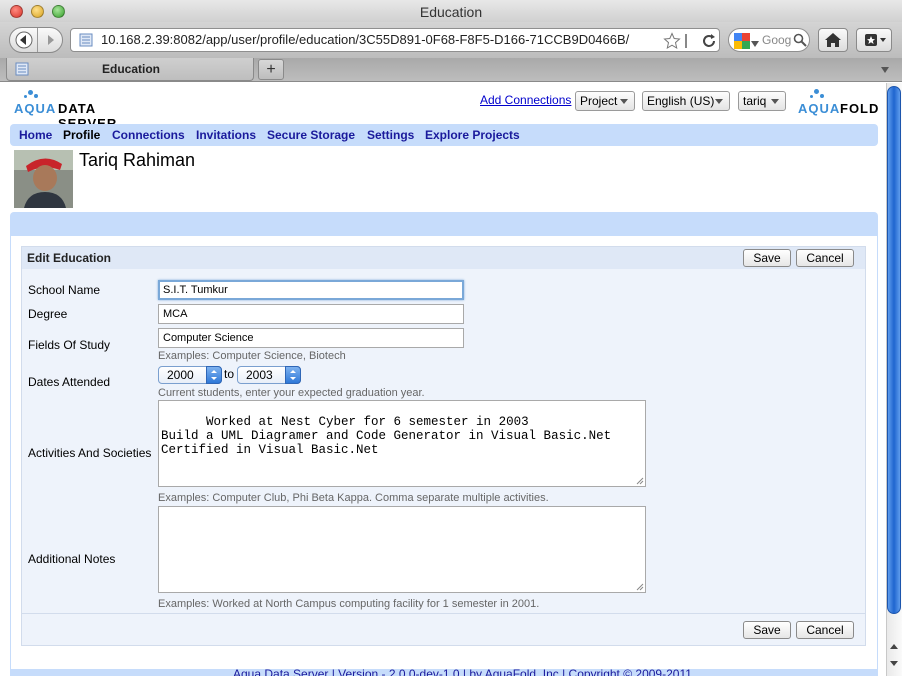 This screenshot has width=902, height=676. Describe the element at coordinates (894, 350) in the screenshot. I see `scrollbar-thumb` at that location.